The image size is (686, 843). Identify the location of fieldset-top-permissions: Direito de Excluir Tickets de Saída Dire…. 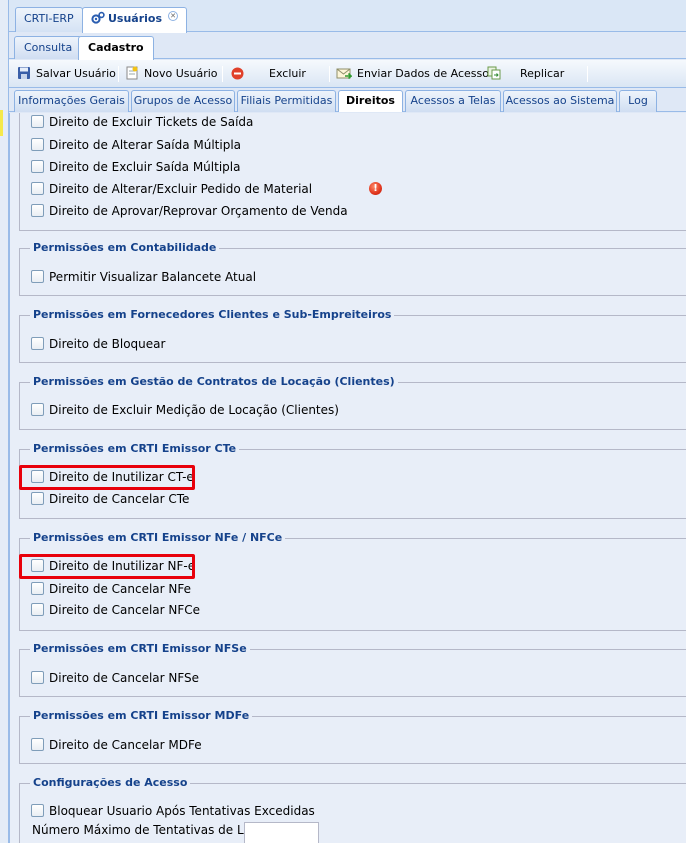
(352, 172).